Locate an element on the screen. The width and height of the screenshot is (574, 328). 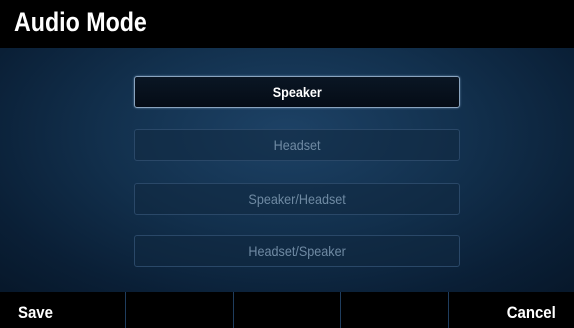
option-speaker-headset-label: Speaker/Headset is located at coordinates (297, 199).